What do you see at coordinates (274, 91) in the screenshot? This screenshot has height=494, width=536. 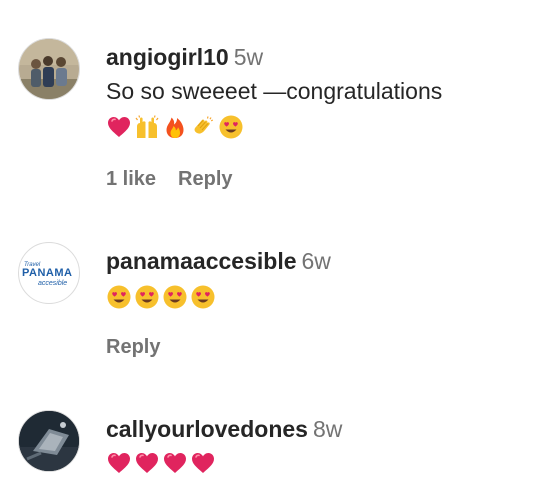 I see `comment-text: So so sweeeet —congratulations` at bounding box center [274, 91].